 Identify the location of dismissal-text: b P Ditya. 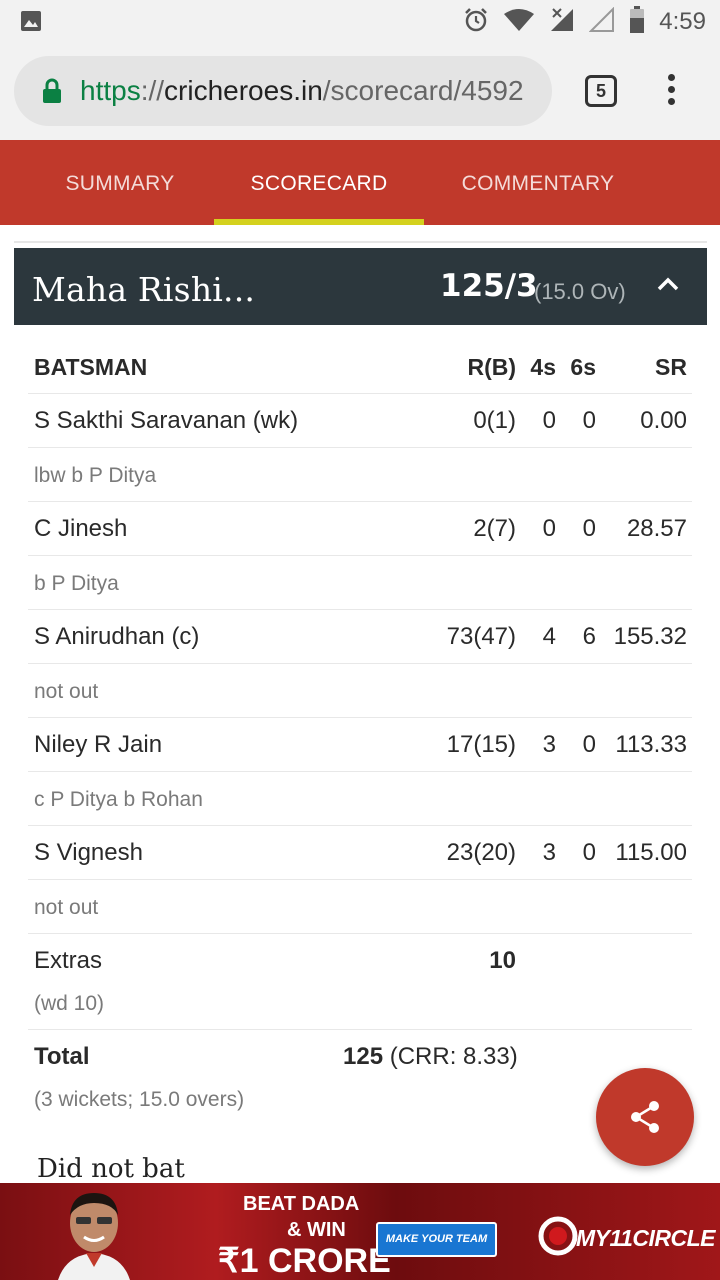
(76, 583).